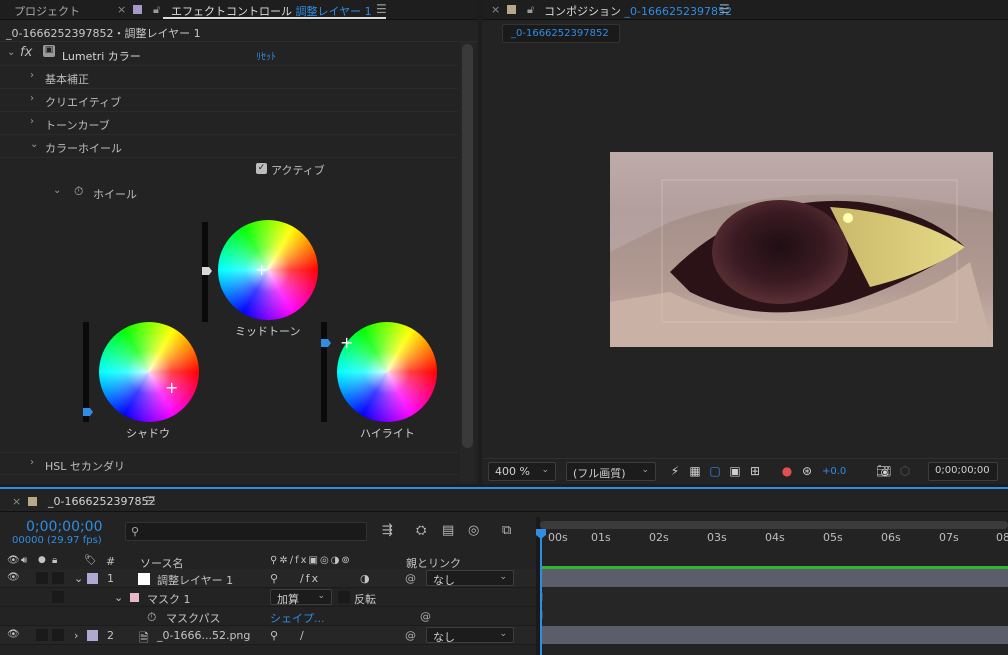 The width and height of the screenshot is (1008, 655). I want to click on section-curves: › トーンカーブ, so click(229, 123).